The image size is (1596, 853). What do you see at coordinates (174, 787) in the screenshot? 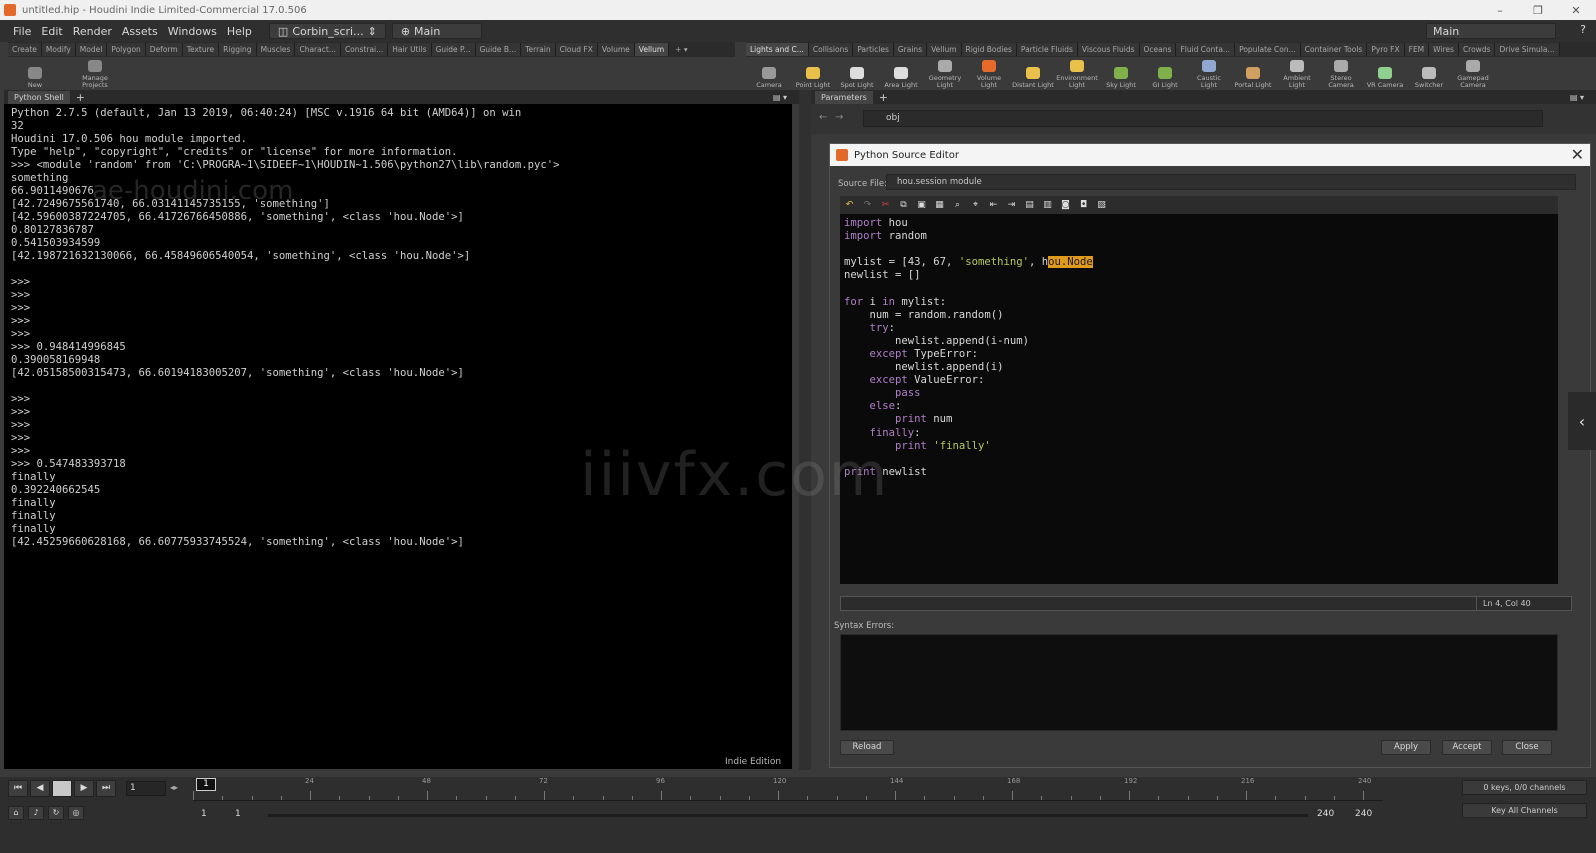
I see `step-icons: ◂▸` at bounding box center [174, 787].